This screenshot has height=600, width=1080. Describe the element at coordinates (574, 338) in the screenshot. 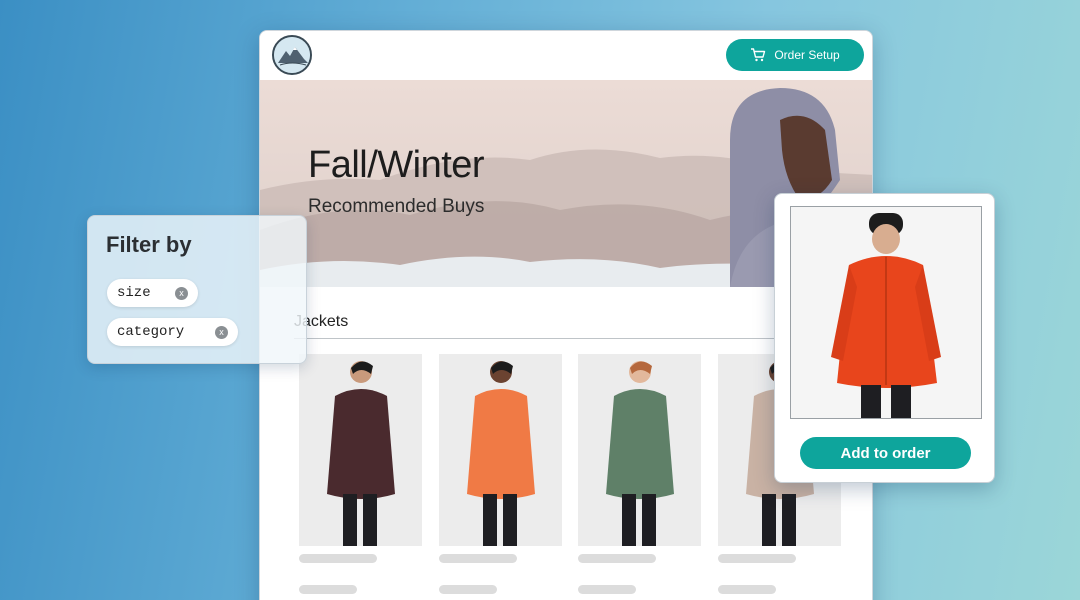

I see `section-divider` at that location.